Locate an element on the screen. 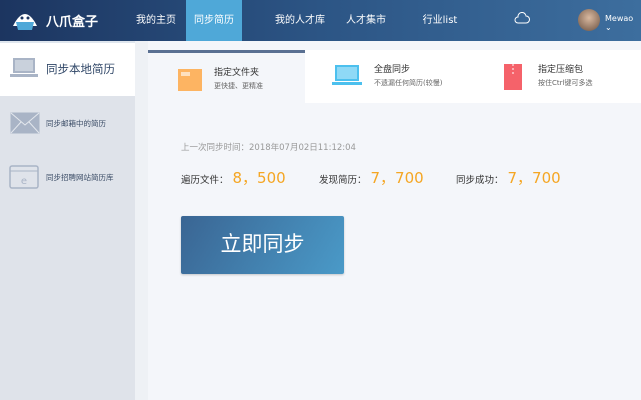 The image size is (641, 400). cloud-sync-icon is located at coordinates (522, 19).